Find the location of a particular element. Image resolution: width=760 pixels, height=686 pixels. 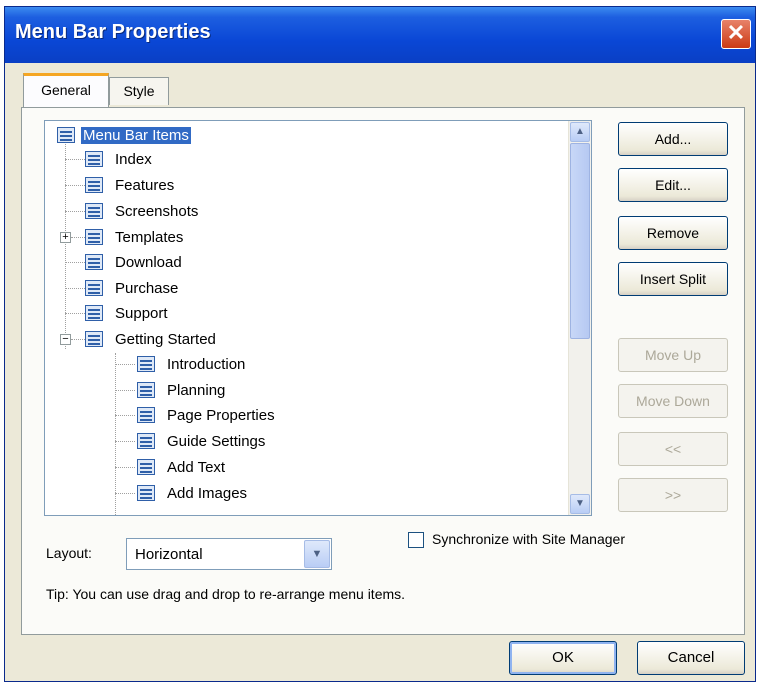

tree-item-screenshots: Screenshots is located at coordinates (141, 211).